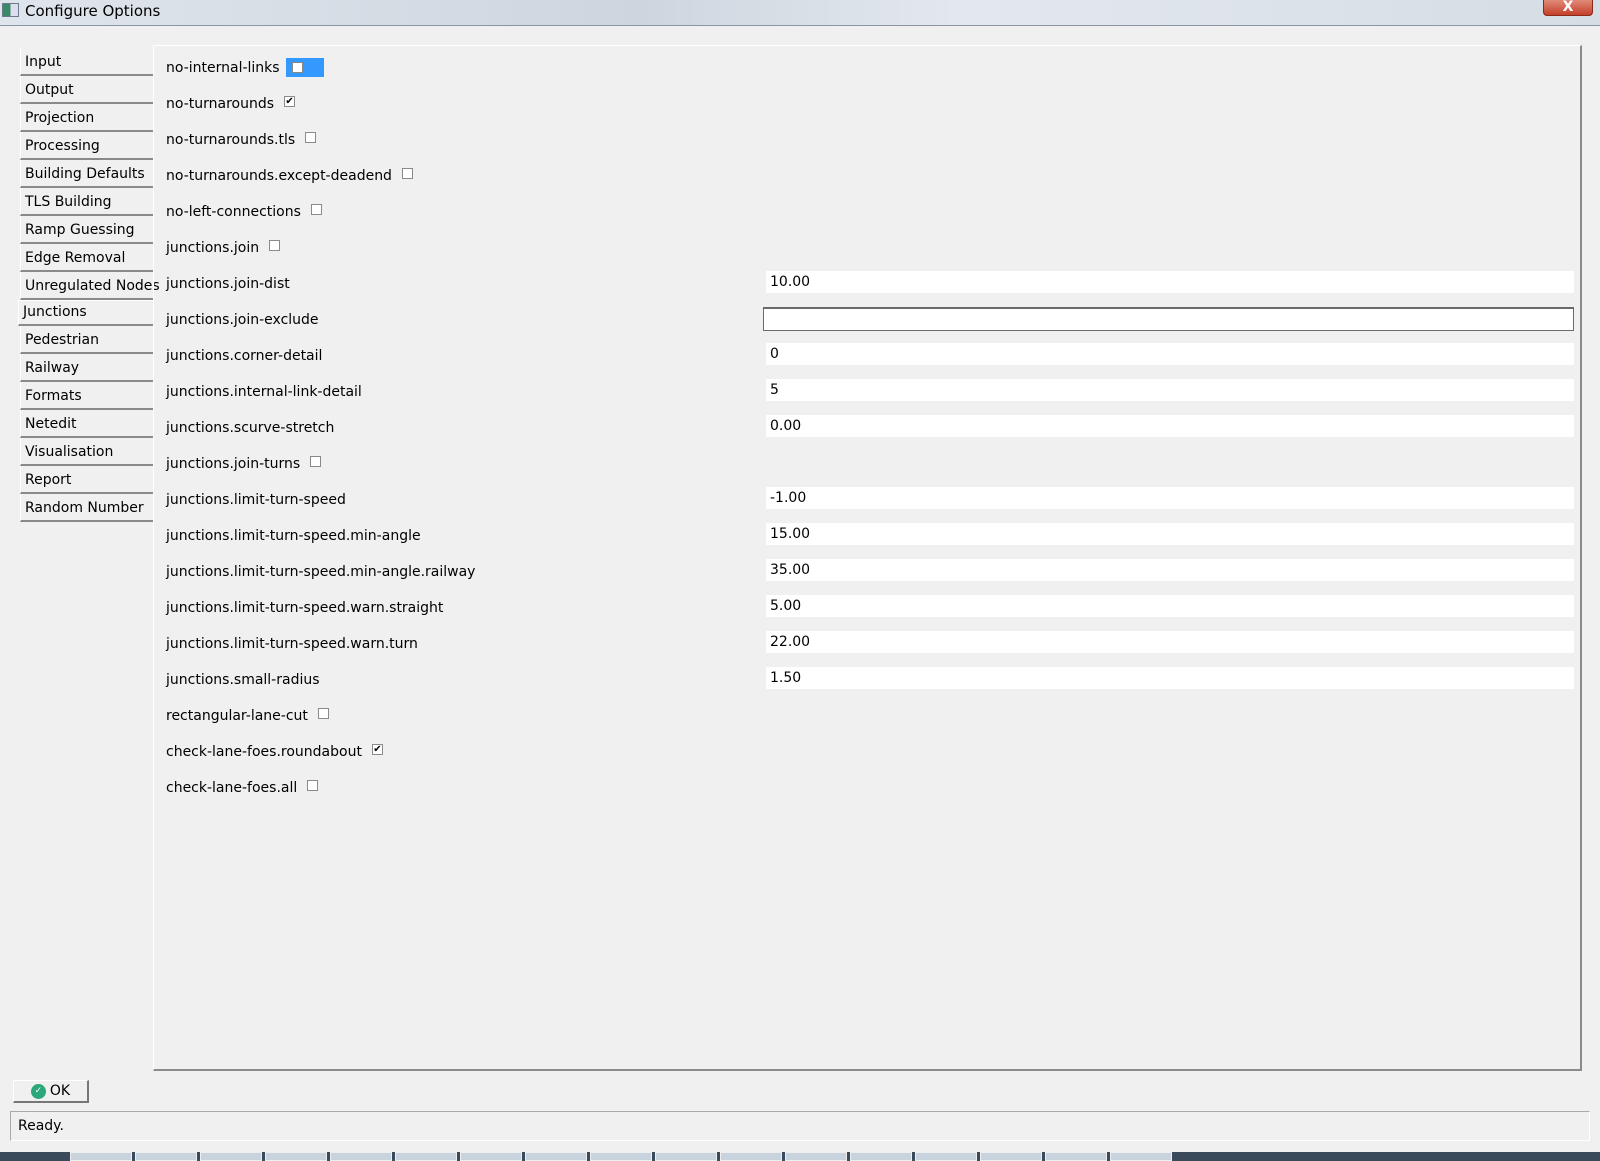  Describe the element at coordinates (87, 118) in the screenshot. I see `tab-projection: Projection` at that location.